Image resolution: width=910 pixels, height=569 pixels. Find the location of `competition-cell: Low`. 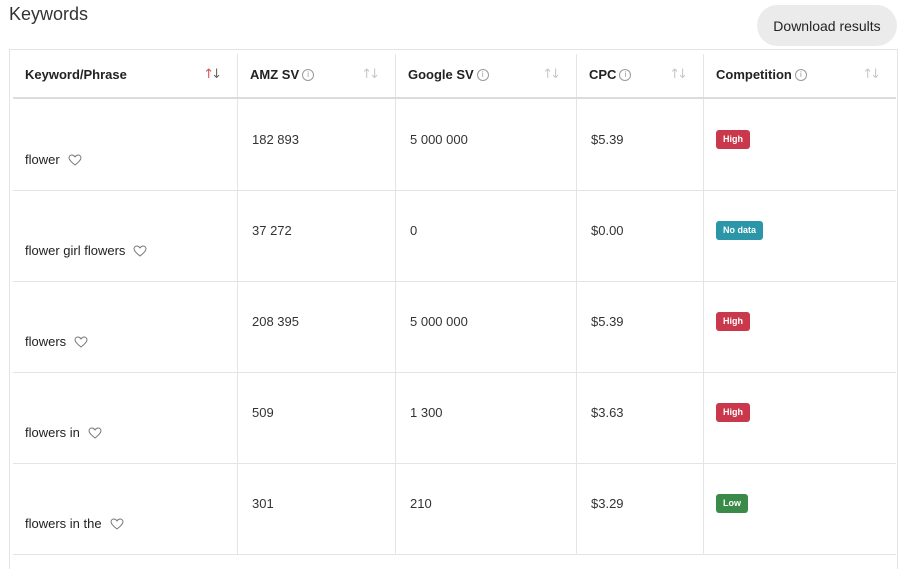

competition-cell: Low is located at coordinates (799, 508).